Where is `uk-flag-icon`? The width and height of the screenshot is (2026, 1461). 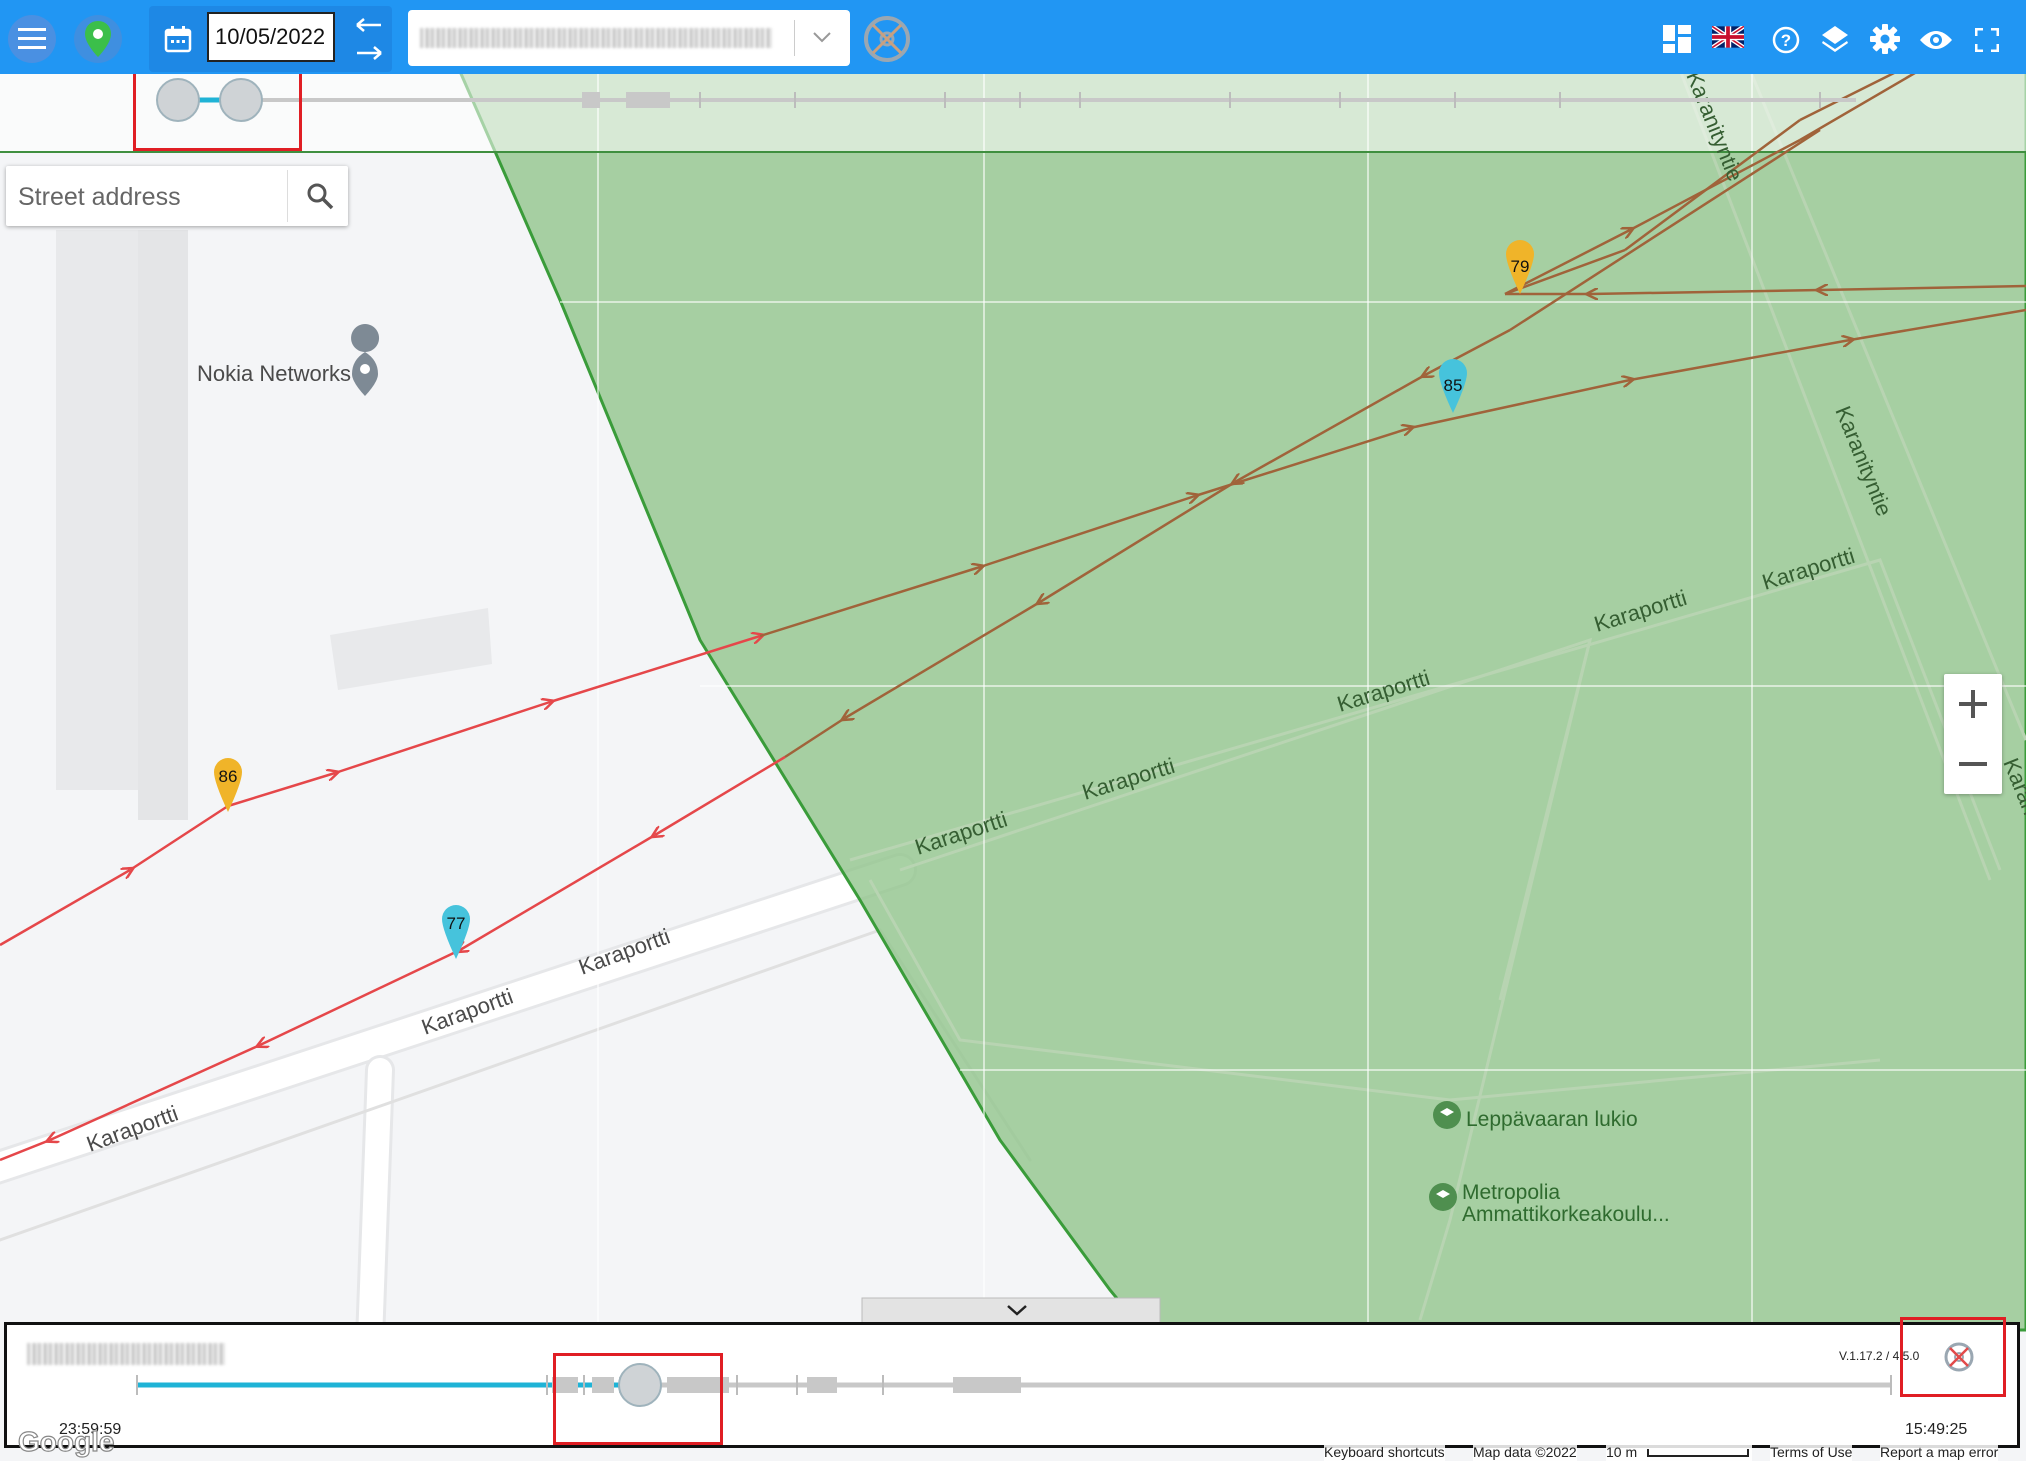
uk-flag-icon is located at coordinates (1728, 37).